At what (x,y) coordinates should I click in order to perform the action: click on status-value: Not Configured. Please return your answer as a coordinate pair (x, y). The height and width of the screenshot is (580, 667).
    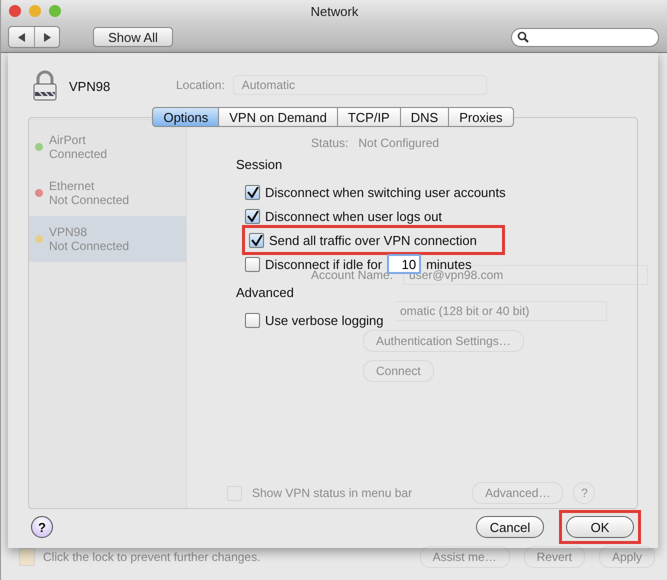
    Looking at the image, I should click on (399, 143).